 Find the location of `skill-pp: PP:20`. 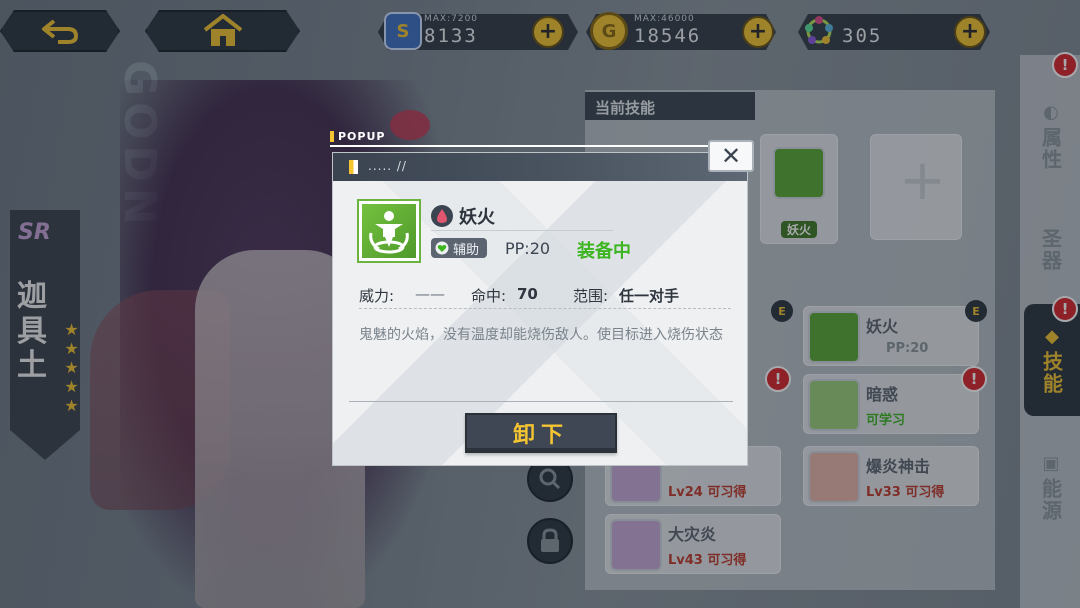

skill-pp: PP:20 is located at coordinates (528, 248).